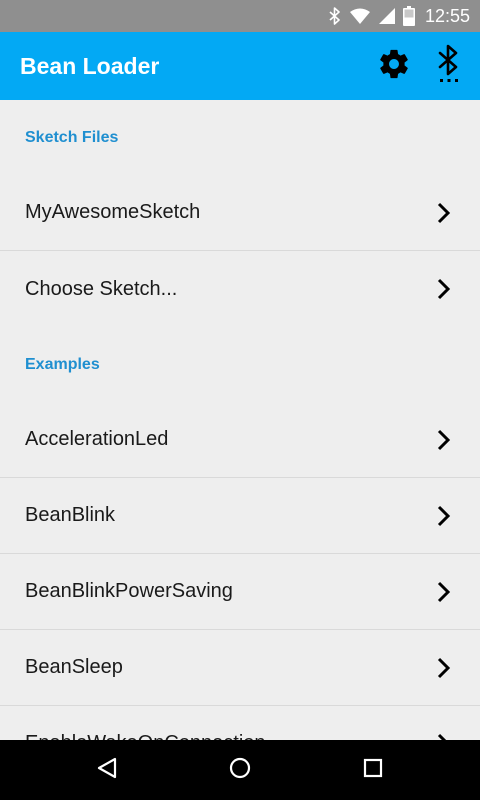 This screenshot has height=800, width=480. I want to click on list-item-label: BeanBlink, so click(70, 515).